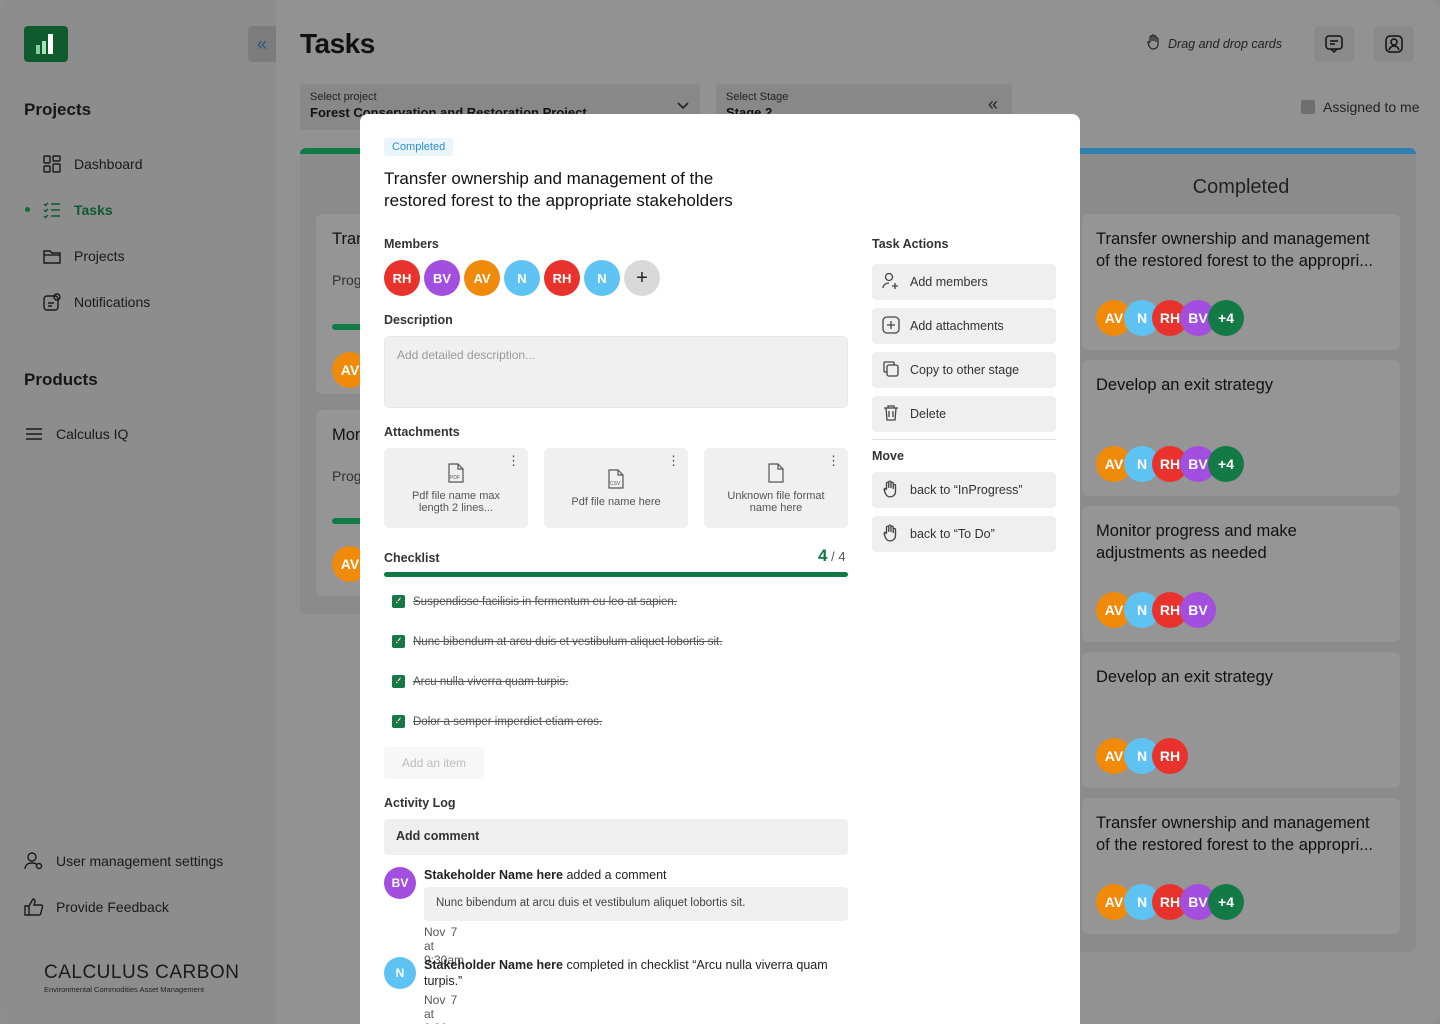  I want to click on page-title: Tasks, so click(337, 43).